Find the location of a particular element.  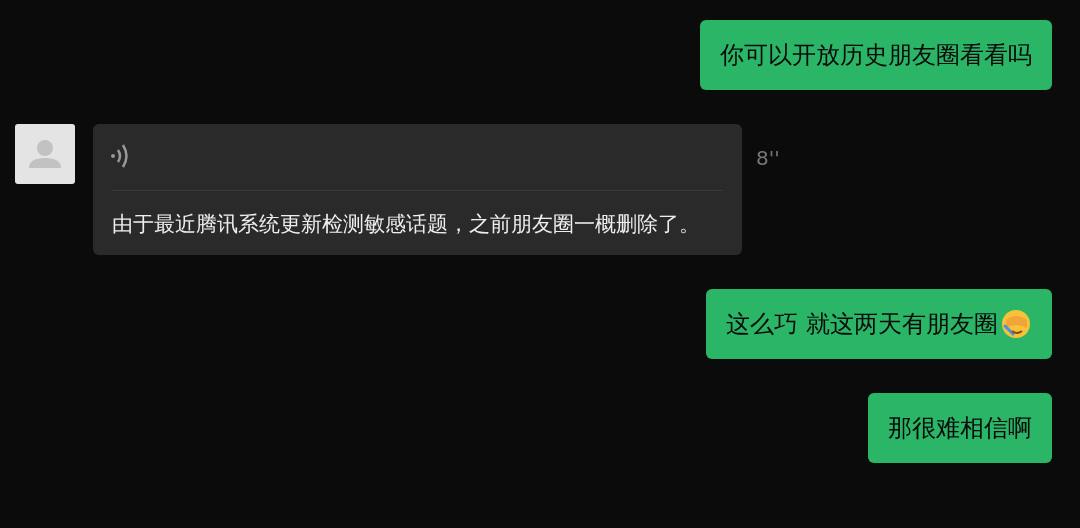

message-bubble: 这么巧 就这两天有朋友圈 is located at coordinates (879, 324).